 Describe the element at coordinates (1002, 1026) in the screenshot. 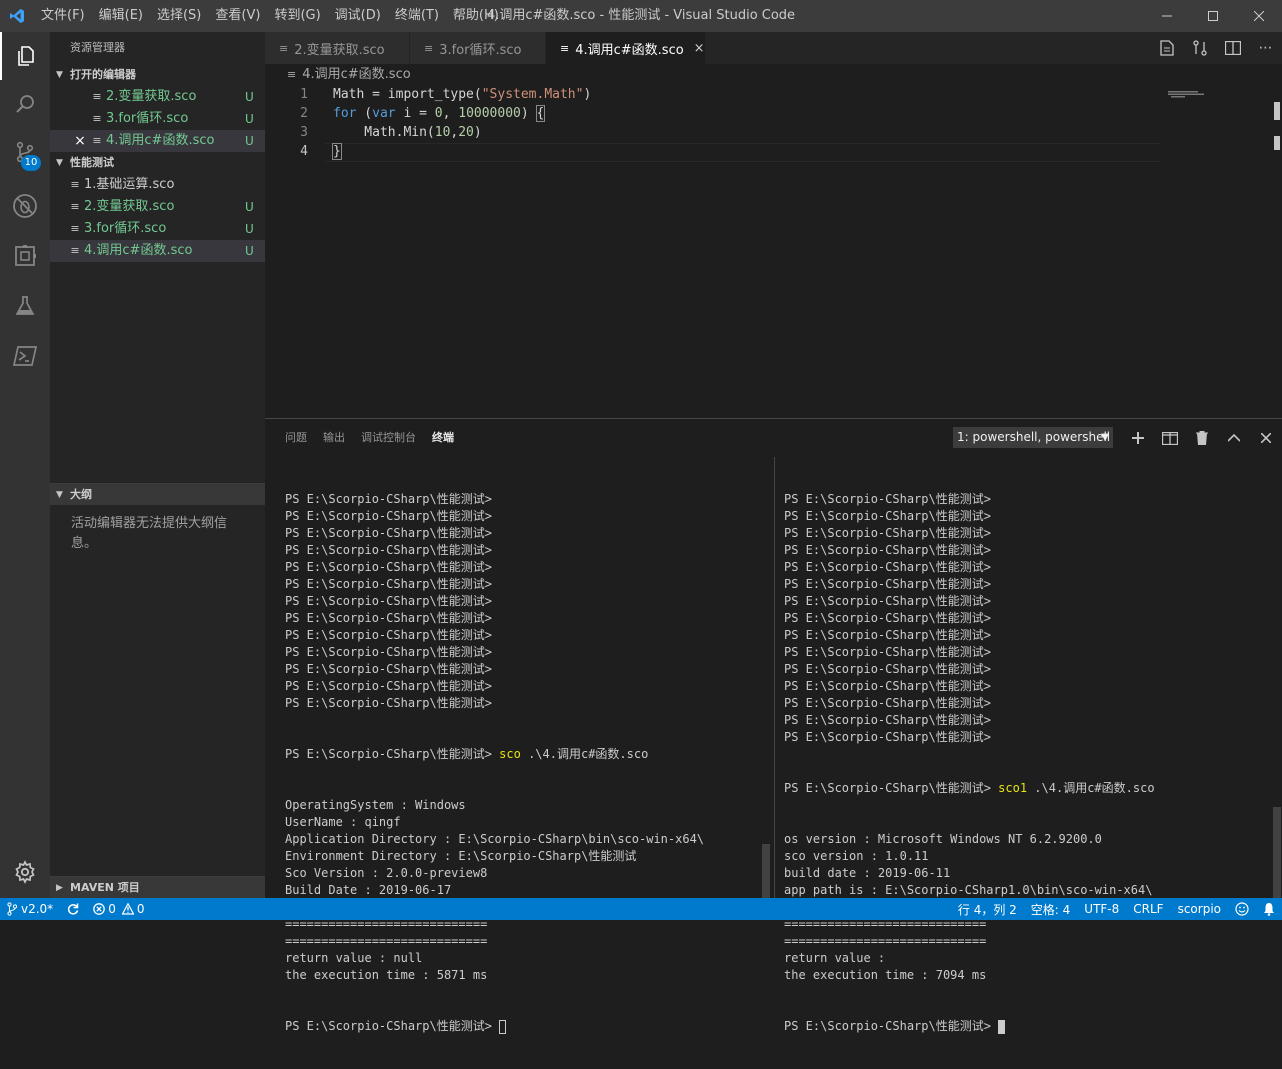

I see `terminal-cursor` at that location.